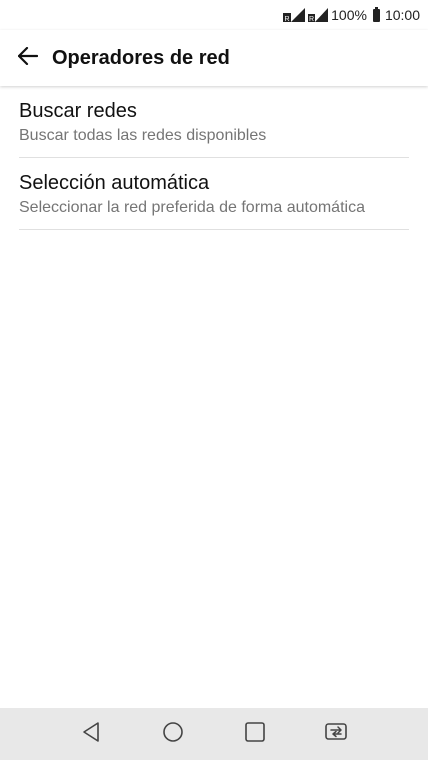 Image resolution: width=428 pixels, height=760 pixels. I want to click on page-title: Operadores de red, so click(141, 57).